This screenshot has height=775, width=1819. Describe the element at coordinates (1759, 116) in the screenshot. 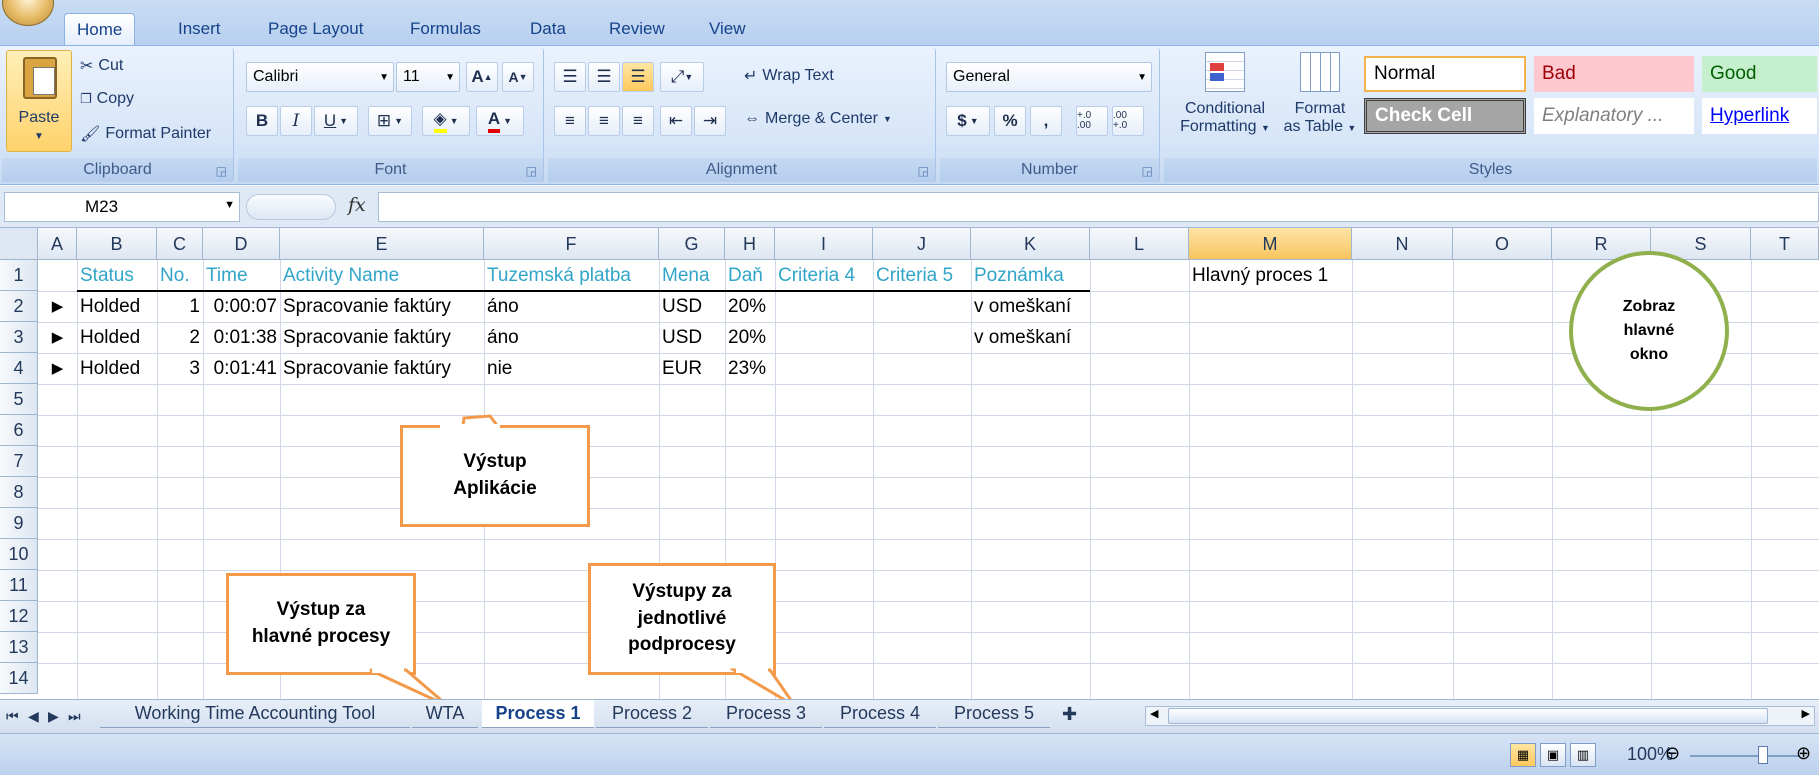

I see `style-hyperlink: Hyperlink` at that location.